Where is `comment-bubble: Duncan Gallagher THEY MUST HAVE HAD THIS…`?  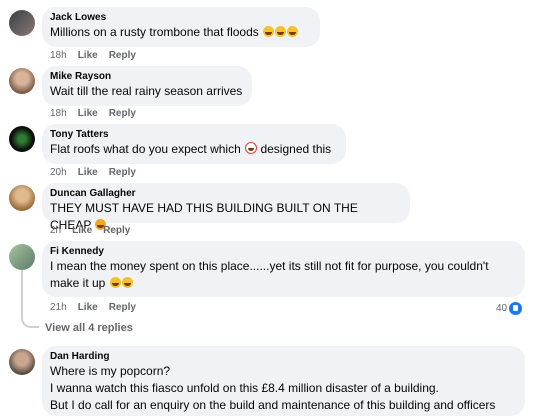
comment-bubble: Duncan Gallagher THEY MUST HAVE HAD THIS… is located at coordinates (226, 207).